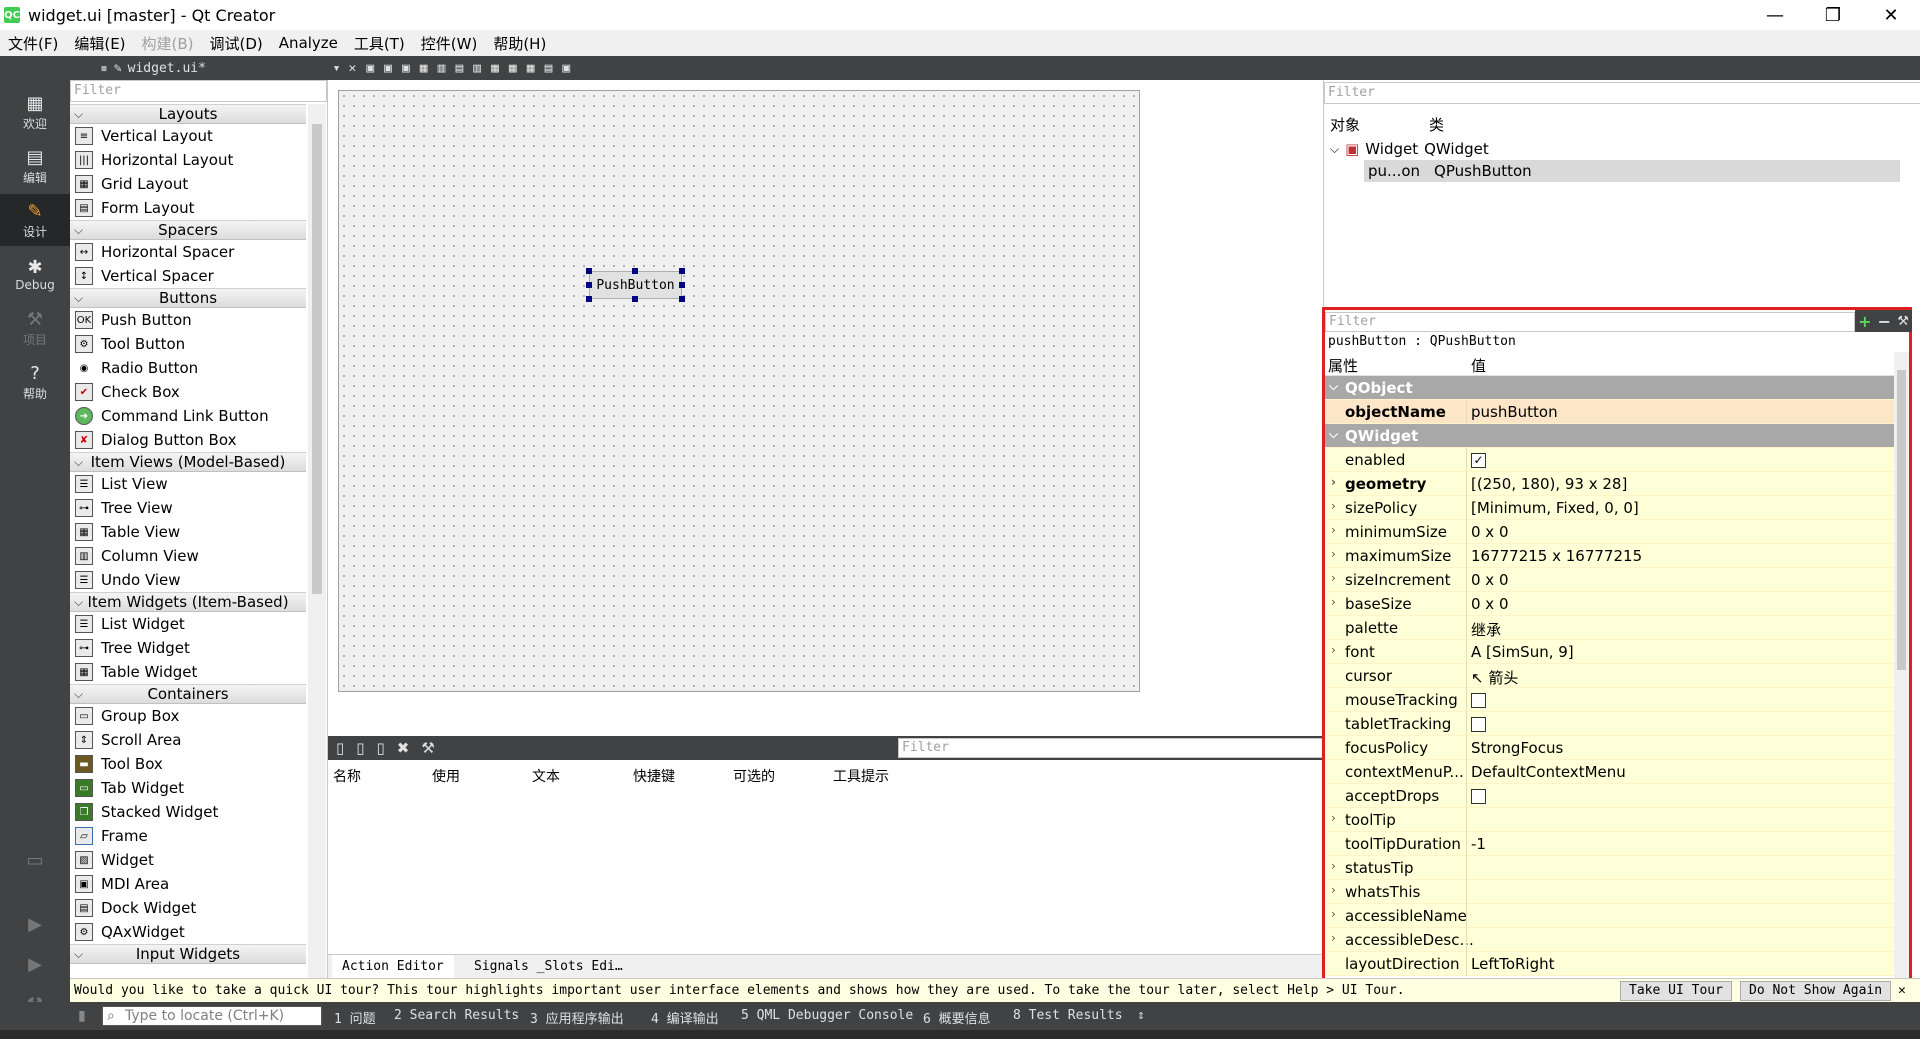  I want to click on widget-group-box: ▭ Group Box, so click(188, 716).